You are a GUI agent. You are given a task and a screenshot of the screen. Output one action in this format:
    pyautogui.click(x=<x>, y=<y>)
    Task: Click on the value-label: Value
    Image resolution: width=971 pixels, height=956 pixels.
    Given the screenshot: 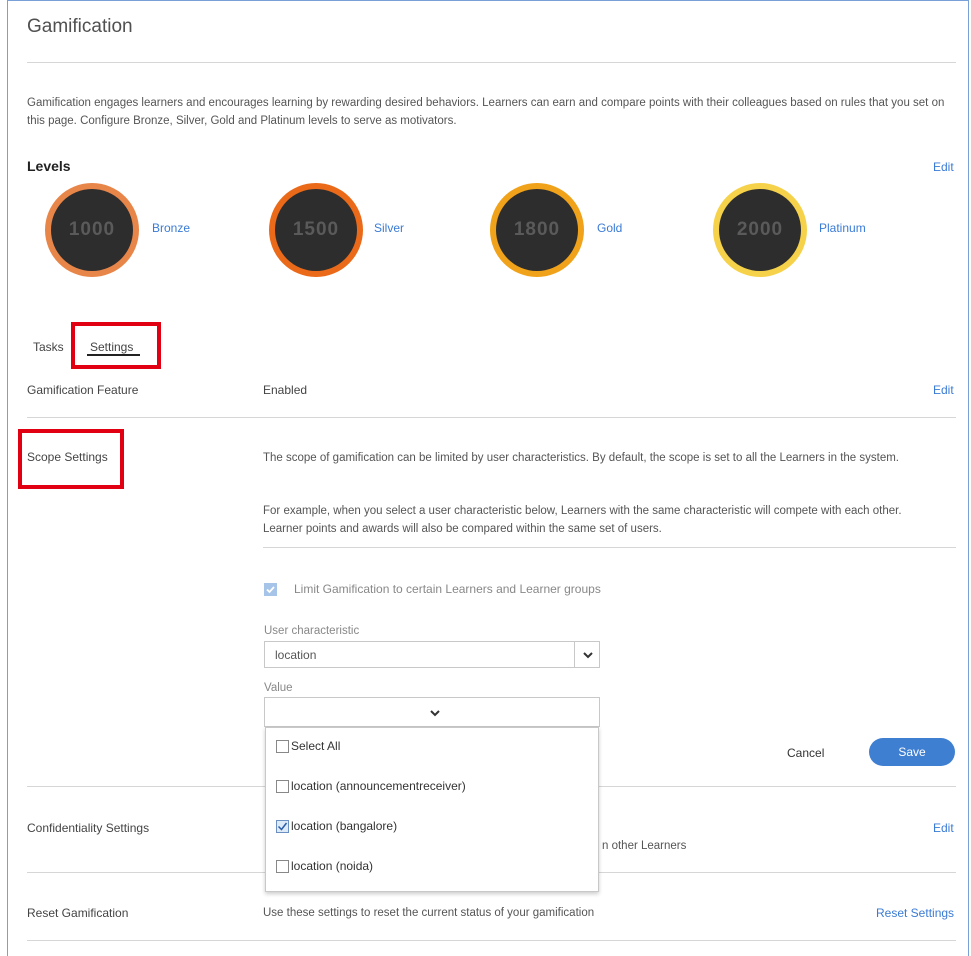 What is the action you would take?
    pyautogui.click(x=278, y=688)
    